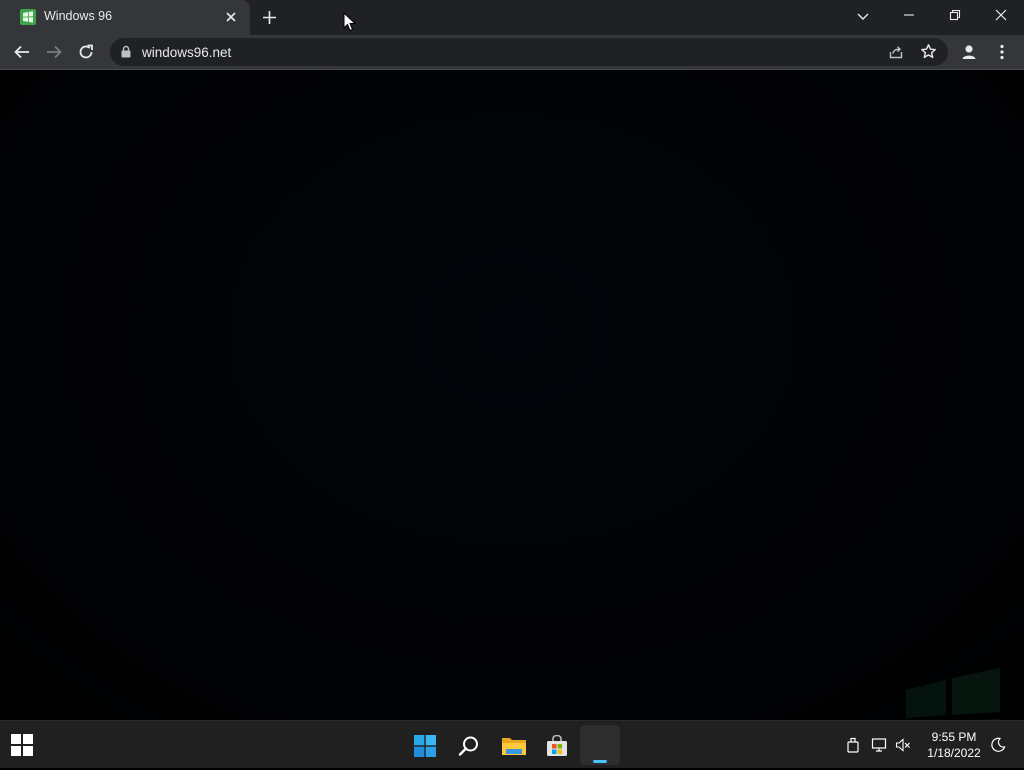 The width and height of the screenshot is (1024, 770). I want to click on active-app-indicator, so click(600, 761).